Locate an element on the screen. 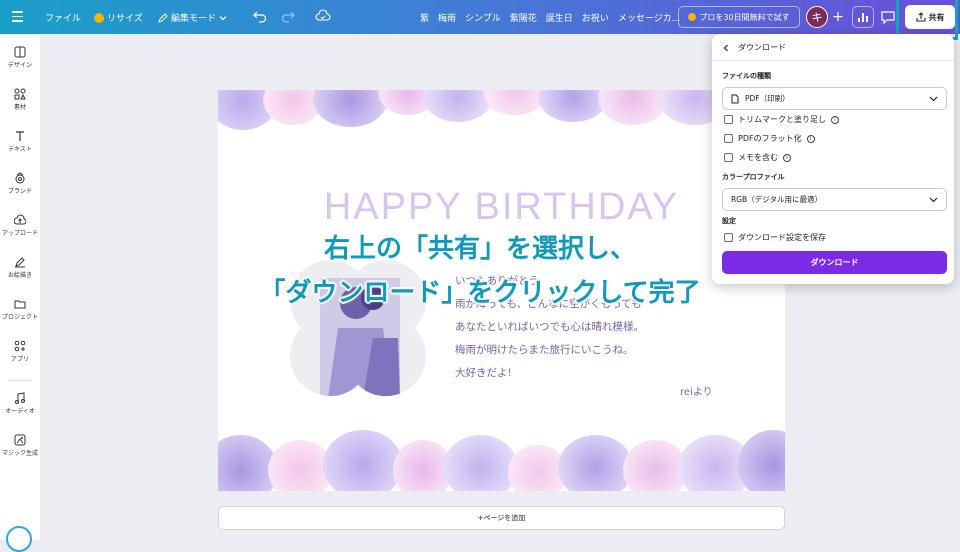 Image resolution: width=960 pixels, height=552 pixels. sidebar-item-label: アプリ is located at coordinates (19, 359).